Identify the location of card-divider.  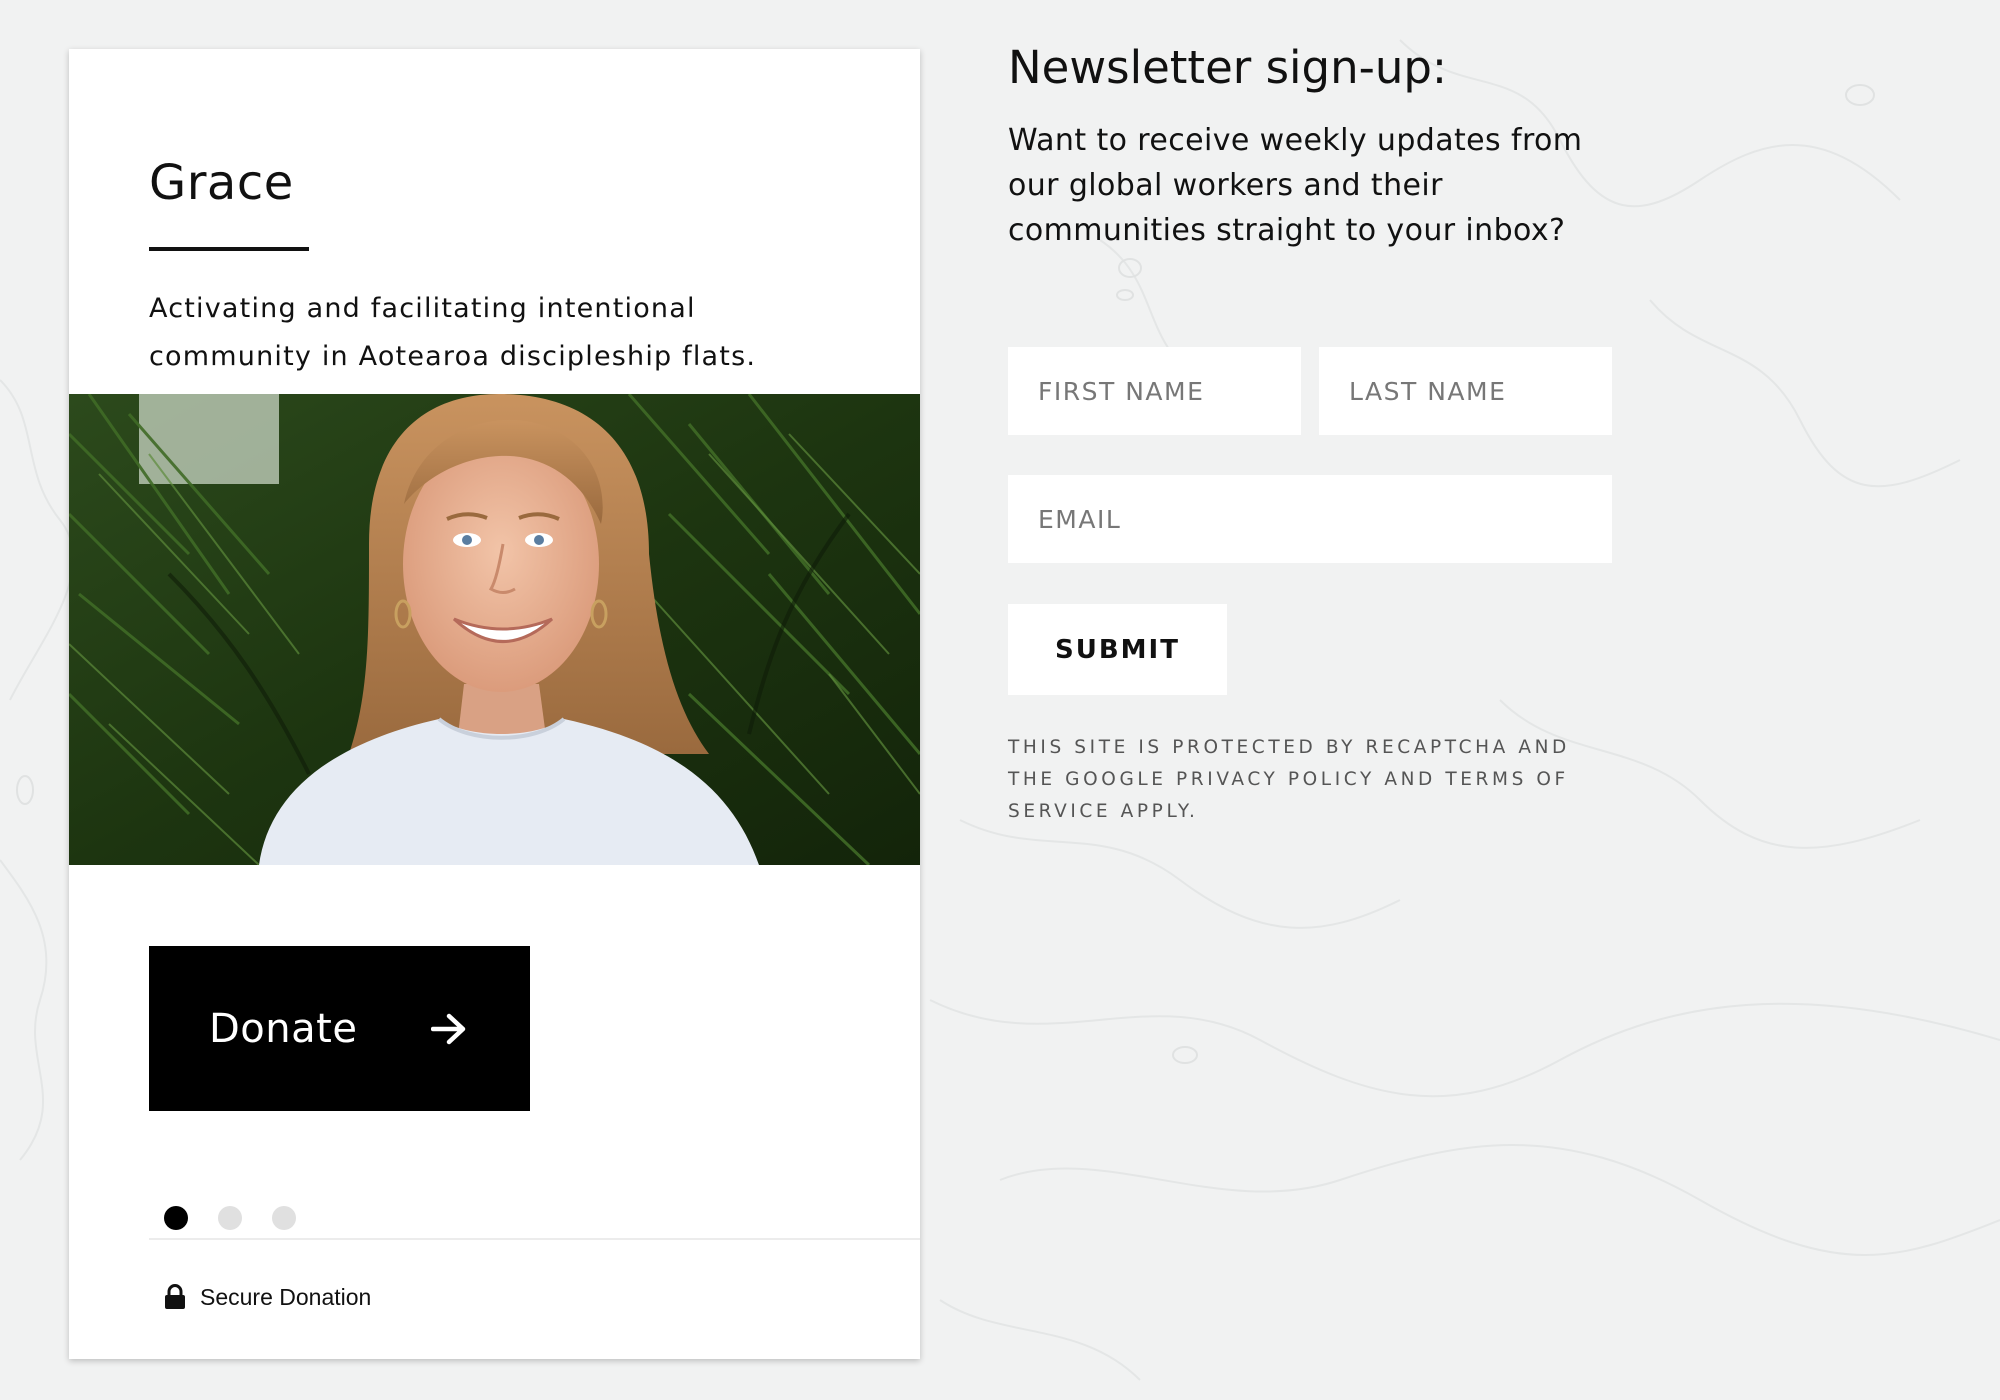
(534, 1239).